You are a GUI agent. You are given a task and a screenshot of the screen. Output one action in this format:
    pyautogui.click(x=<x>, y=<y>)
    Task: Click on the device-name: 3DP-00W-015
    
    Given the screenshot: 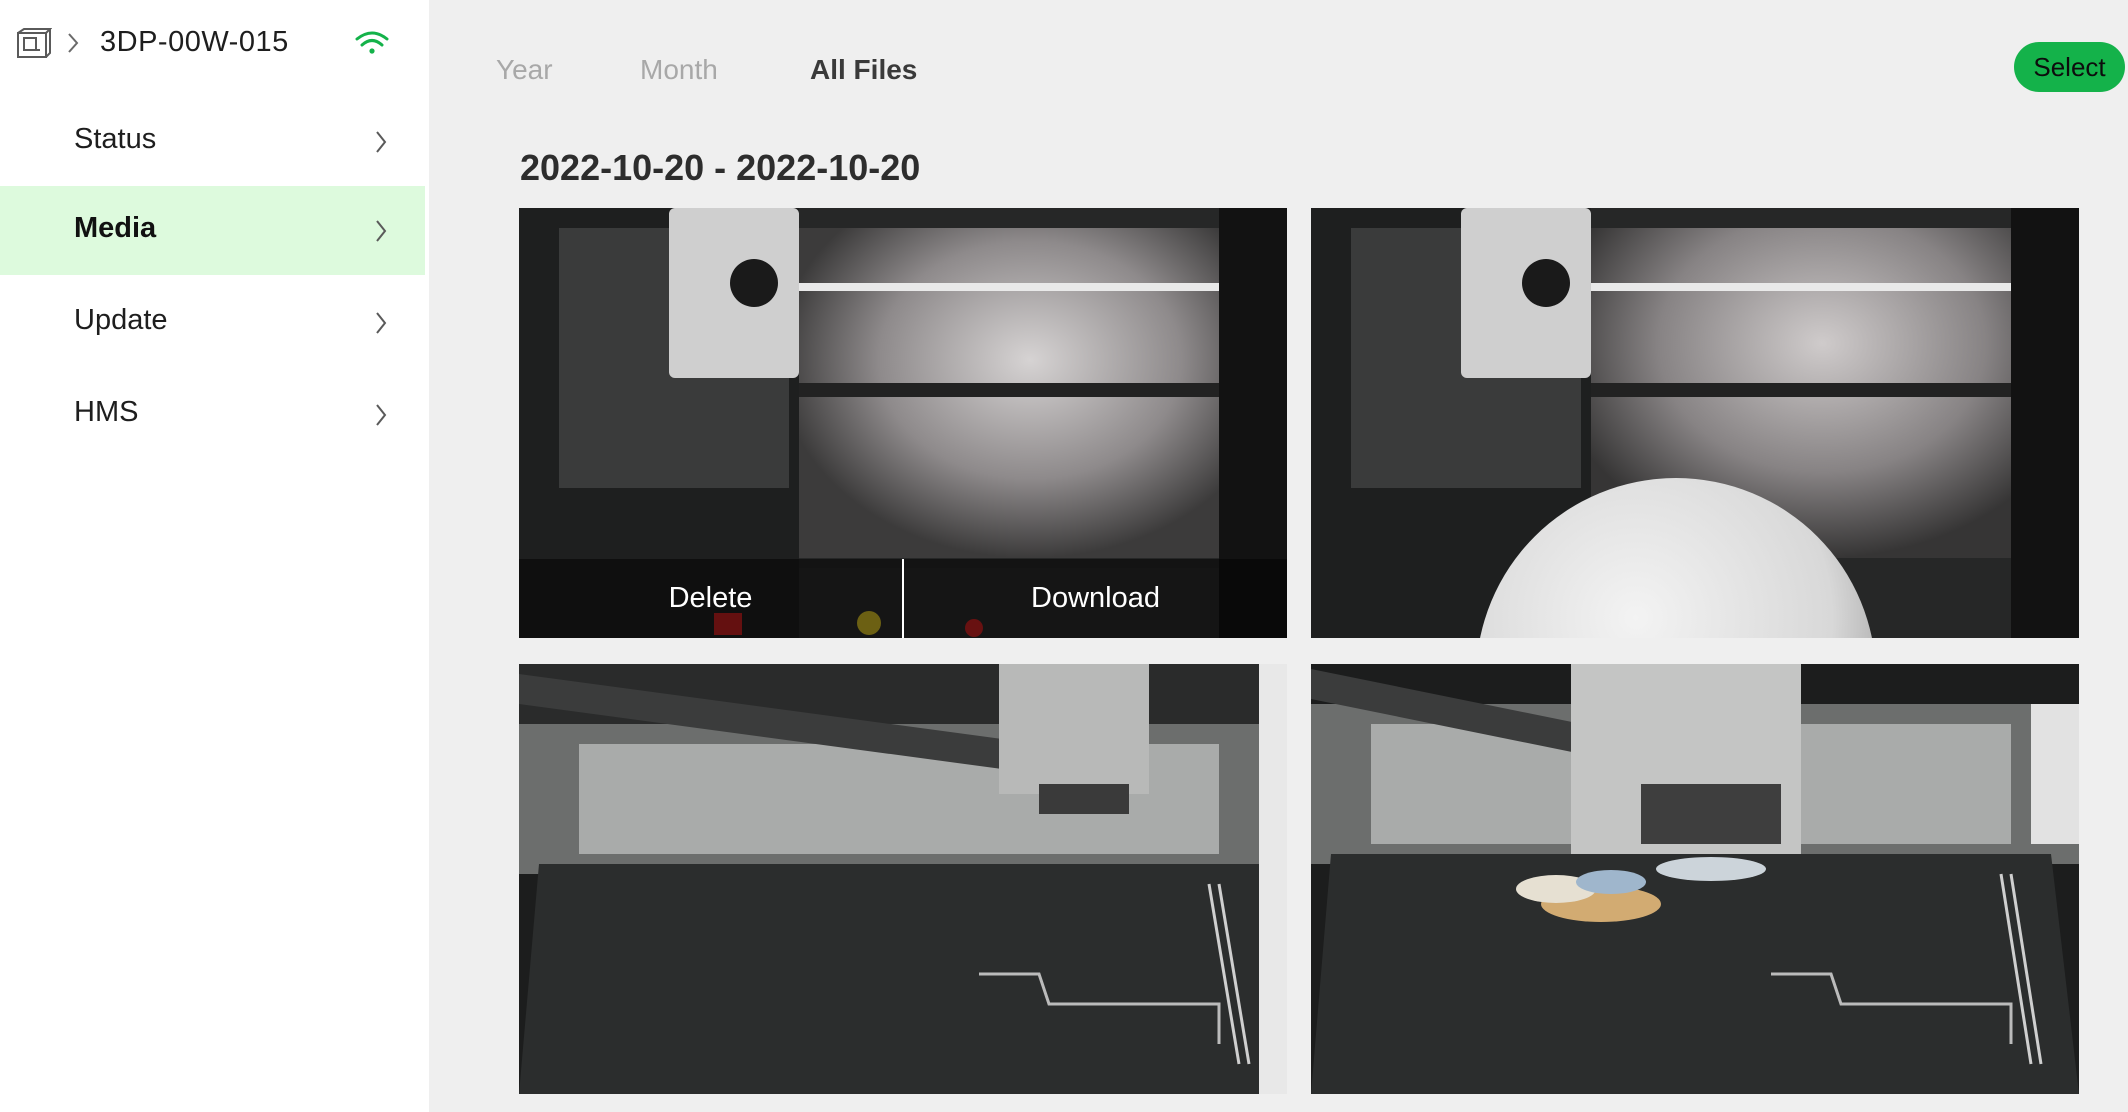 What is the action you would take?
    pyautogui.click(x=194, y=42)
    